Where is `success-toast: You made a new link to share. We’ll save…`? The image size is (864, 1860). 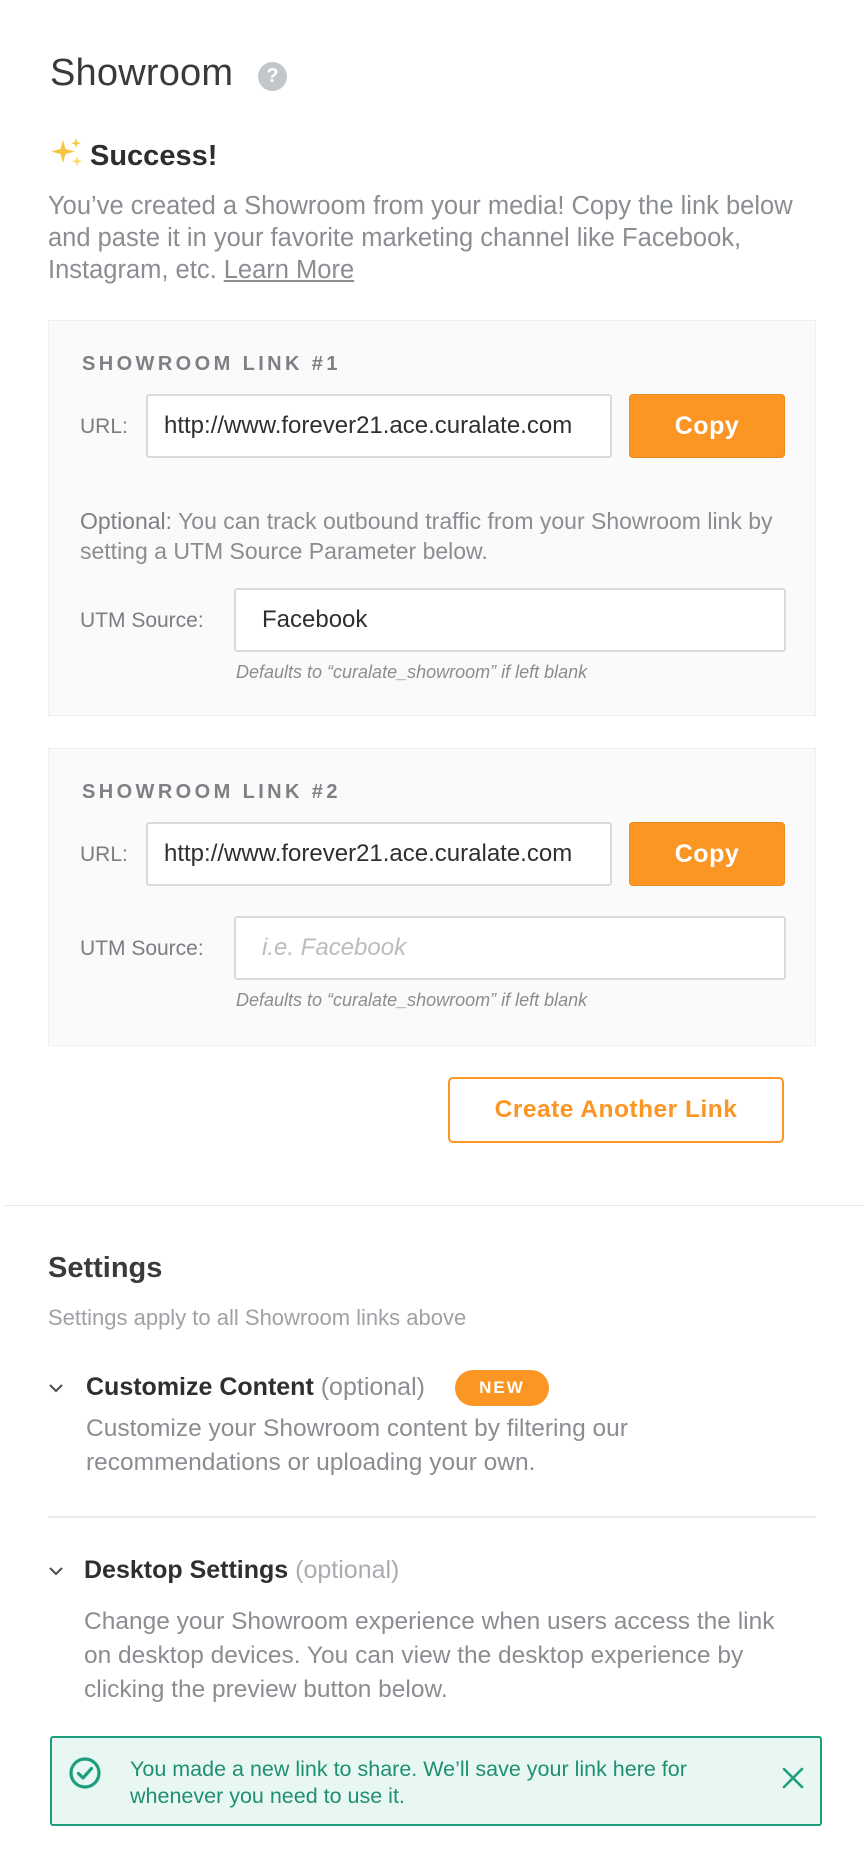
success-toast: You made a new link to share. We’ll save… is located at coordinates (436, 1781).